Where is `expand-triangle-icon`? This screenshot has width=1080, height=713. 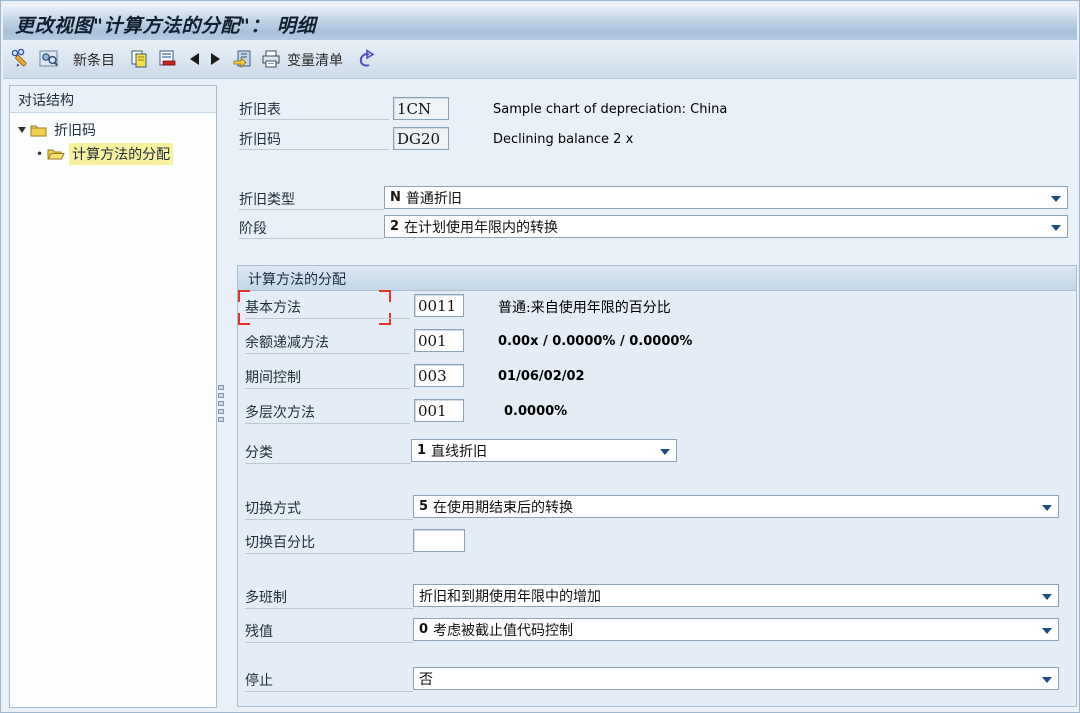 expand-triangle-icon is located at coordinates (22, 130).